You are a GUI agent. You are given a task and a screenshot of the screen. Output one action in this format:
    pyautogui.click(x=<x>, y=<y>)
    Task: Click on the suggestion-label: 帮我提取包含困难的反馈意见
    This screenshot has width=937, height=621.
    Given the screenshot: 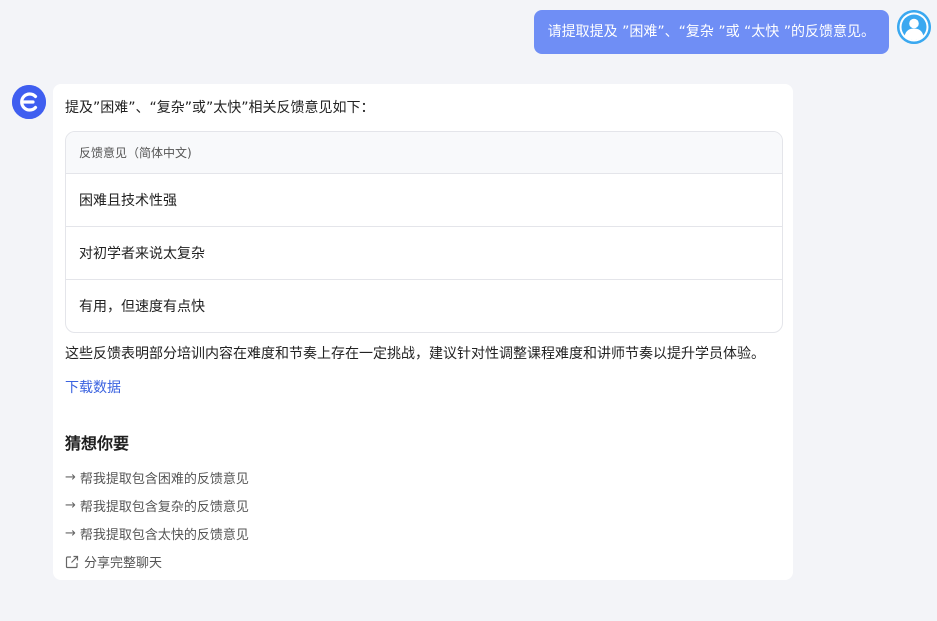 What is the action you would take?
    pyautogui.click(x=164, y=479)
    